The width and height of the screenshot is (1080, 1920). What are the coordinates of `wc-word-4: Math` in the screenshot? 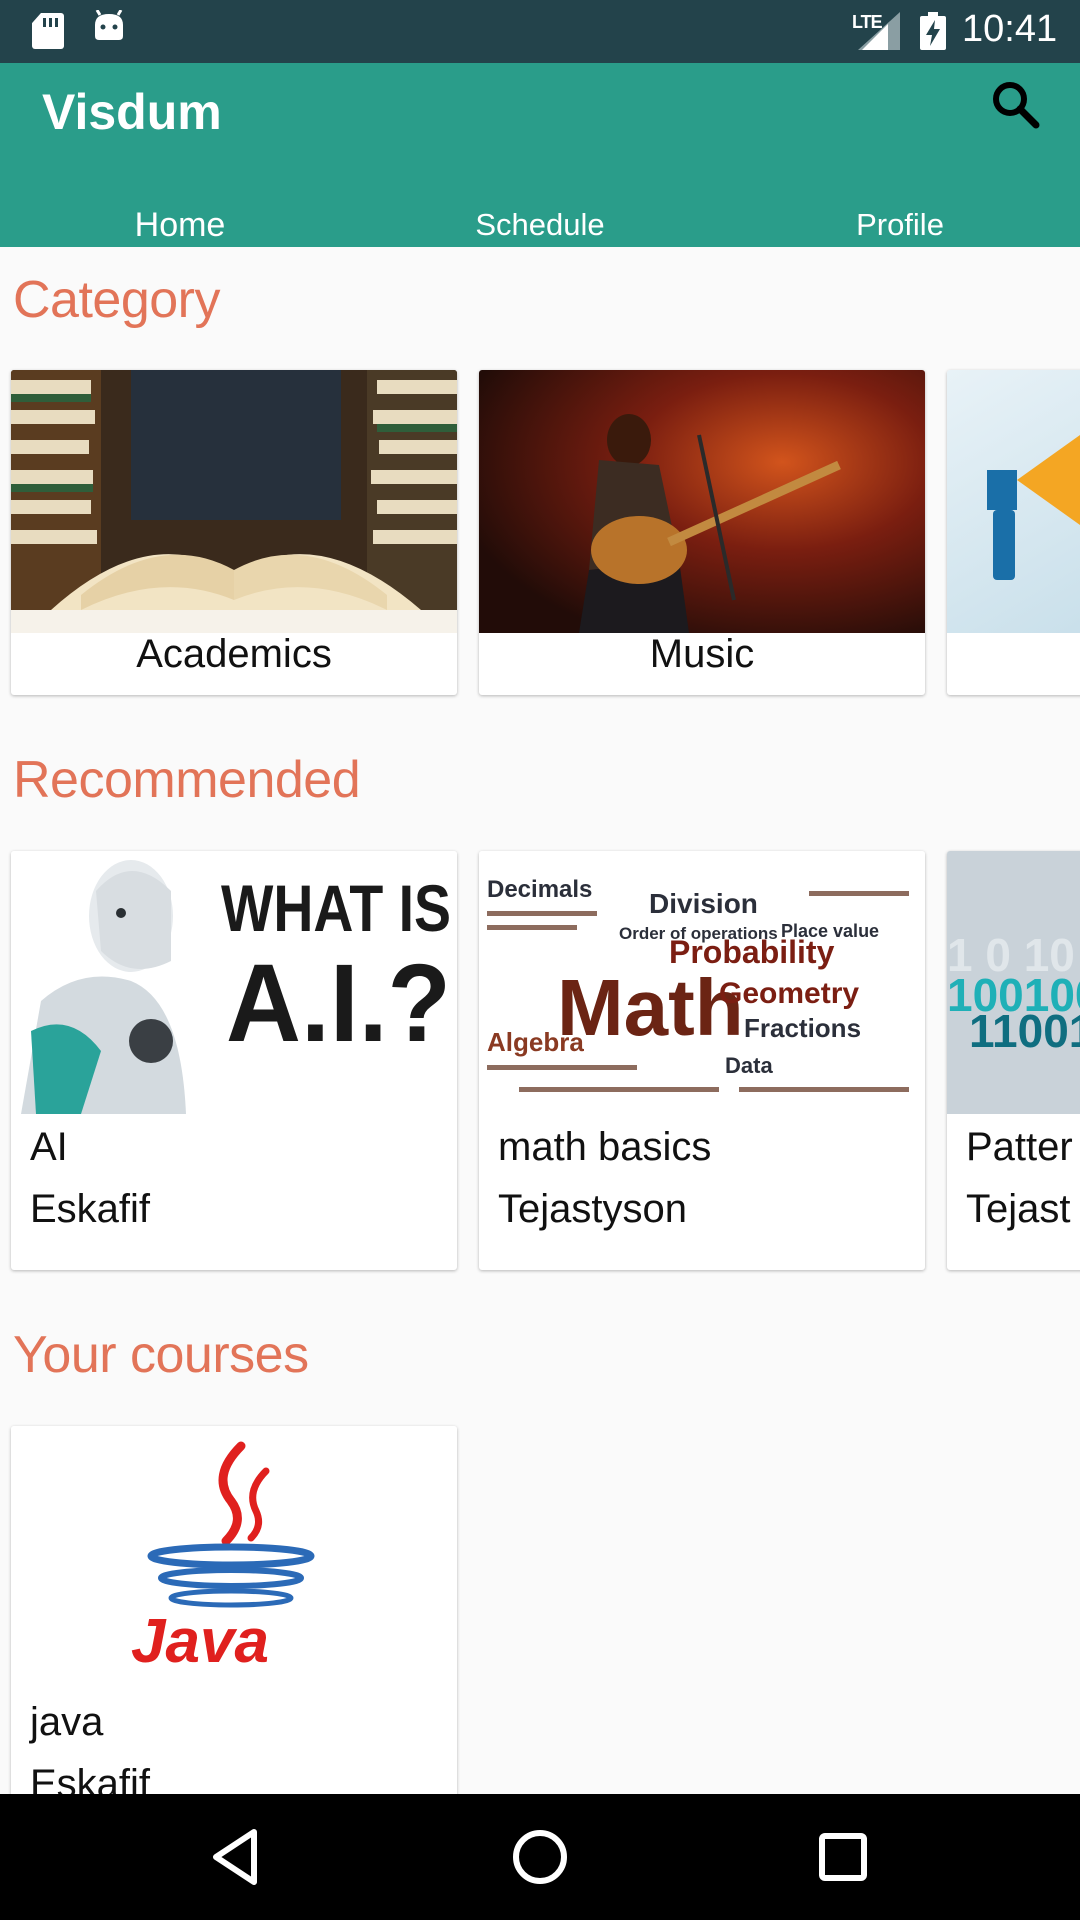 It's located at (650, 1007).